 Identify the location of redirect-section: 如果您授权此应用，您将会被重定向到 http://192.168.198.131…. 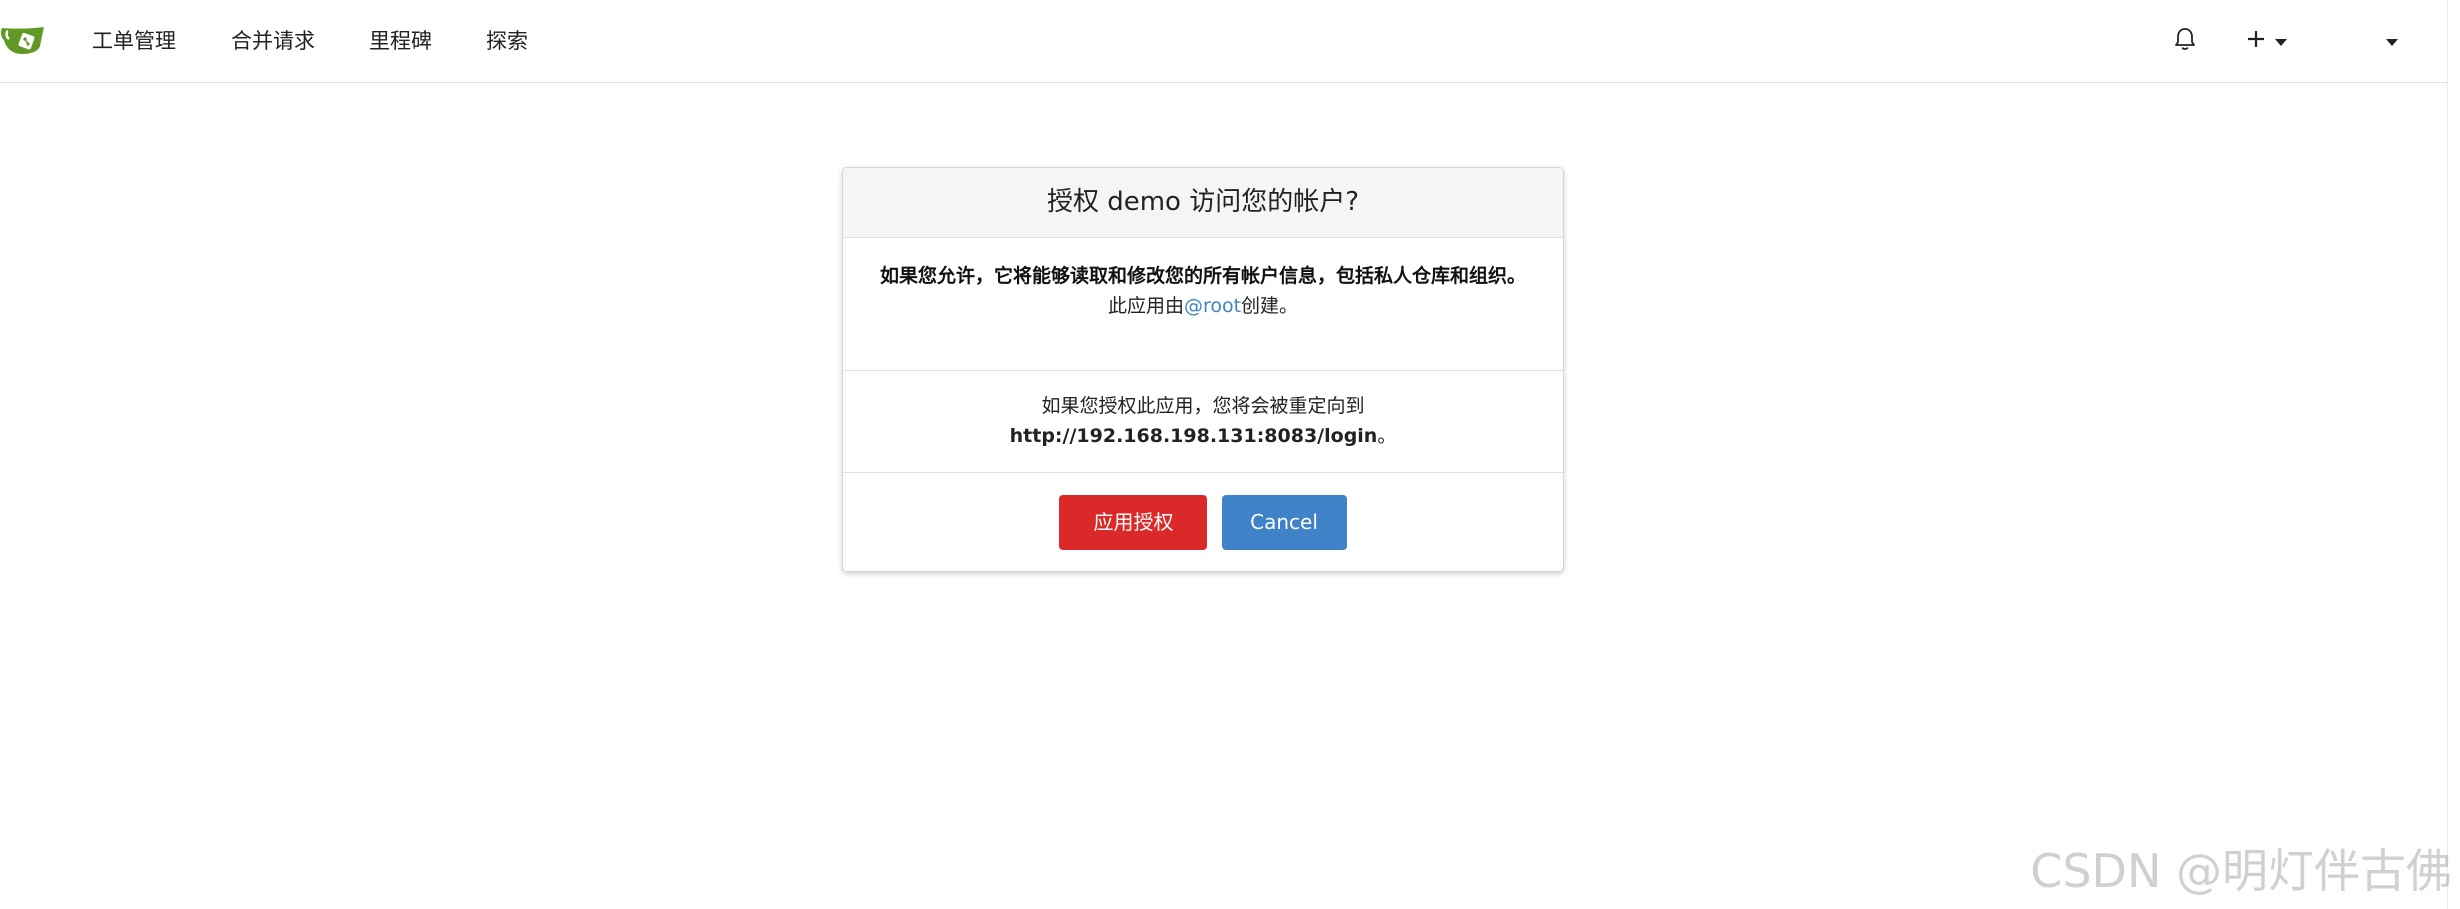
(1203, 422).